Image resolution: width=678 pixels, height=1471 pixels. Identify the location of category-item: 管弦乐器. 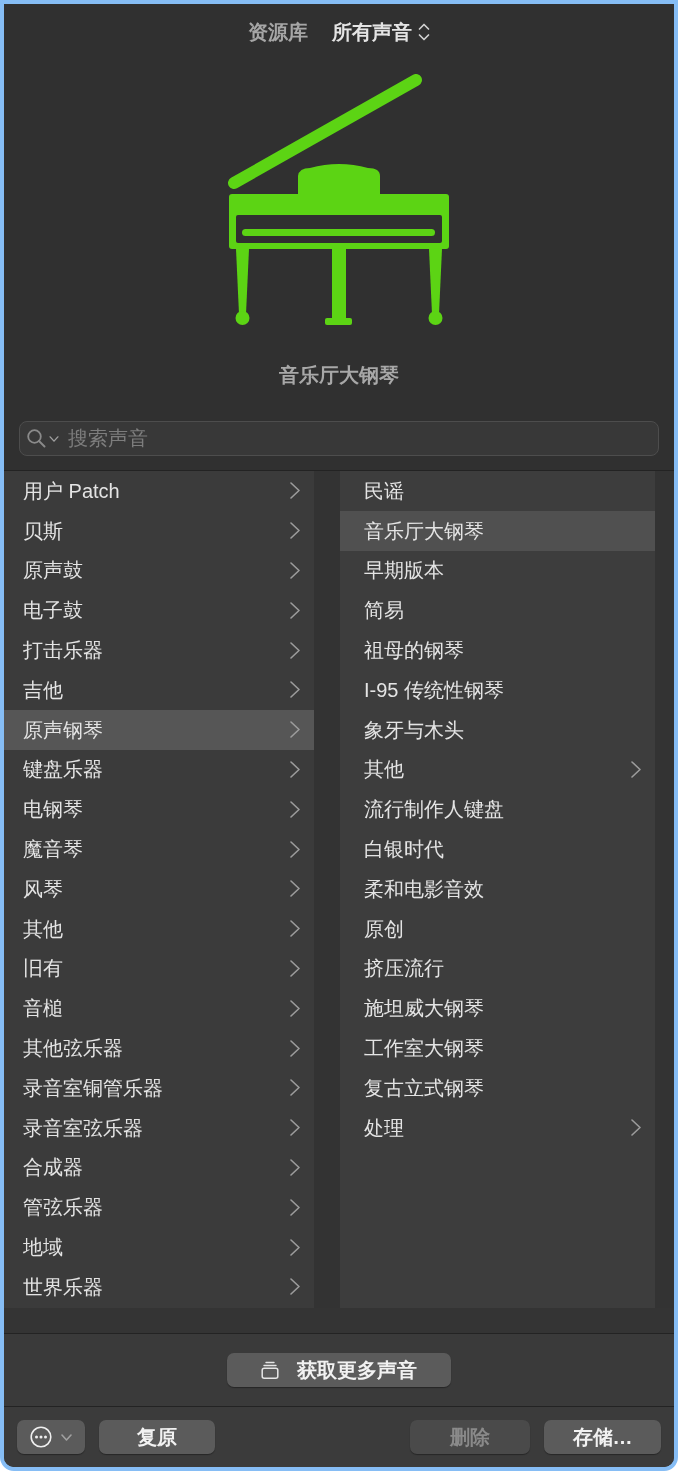
(159, 1207).